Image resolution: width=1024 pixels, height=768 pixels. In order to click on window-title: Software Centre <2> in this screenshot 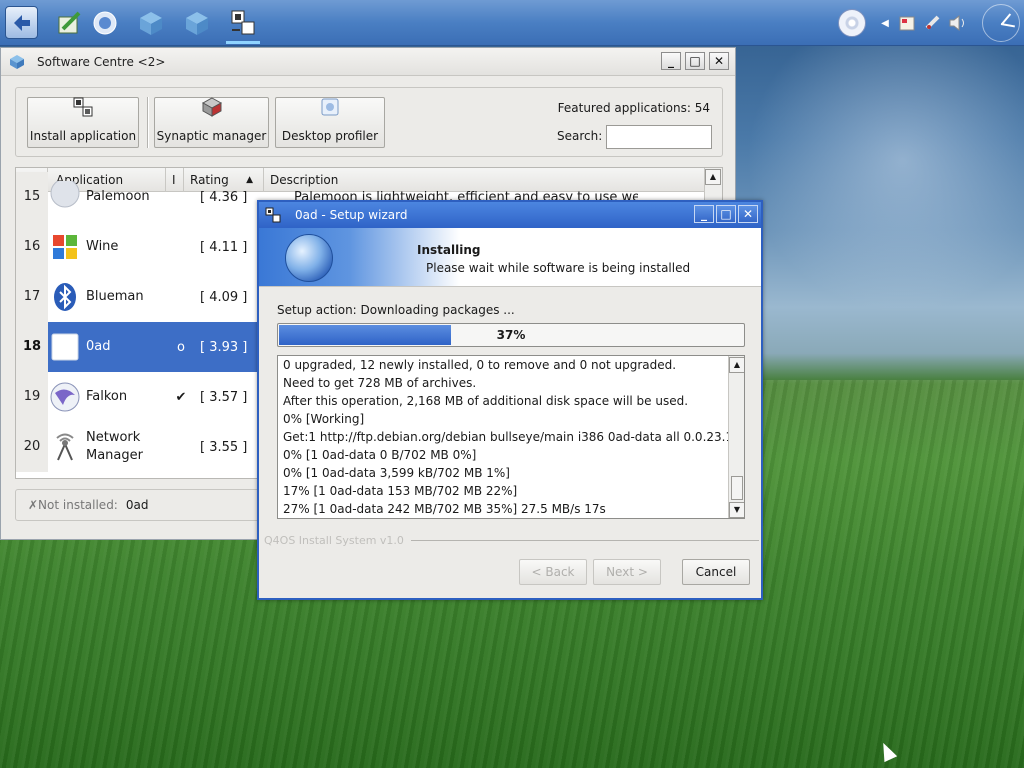, I will do `click(101, 61)`.